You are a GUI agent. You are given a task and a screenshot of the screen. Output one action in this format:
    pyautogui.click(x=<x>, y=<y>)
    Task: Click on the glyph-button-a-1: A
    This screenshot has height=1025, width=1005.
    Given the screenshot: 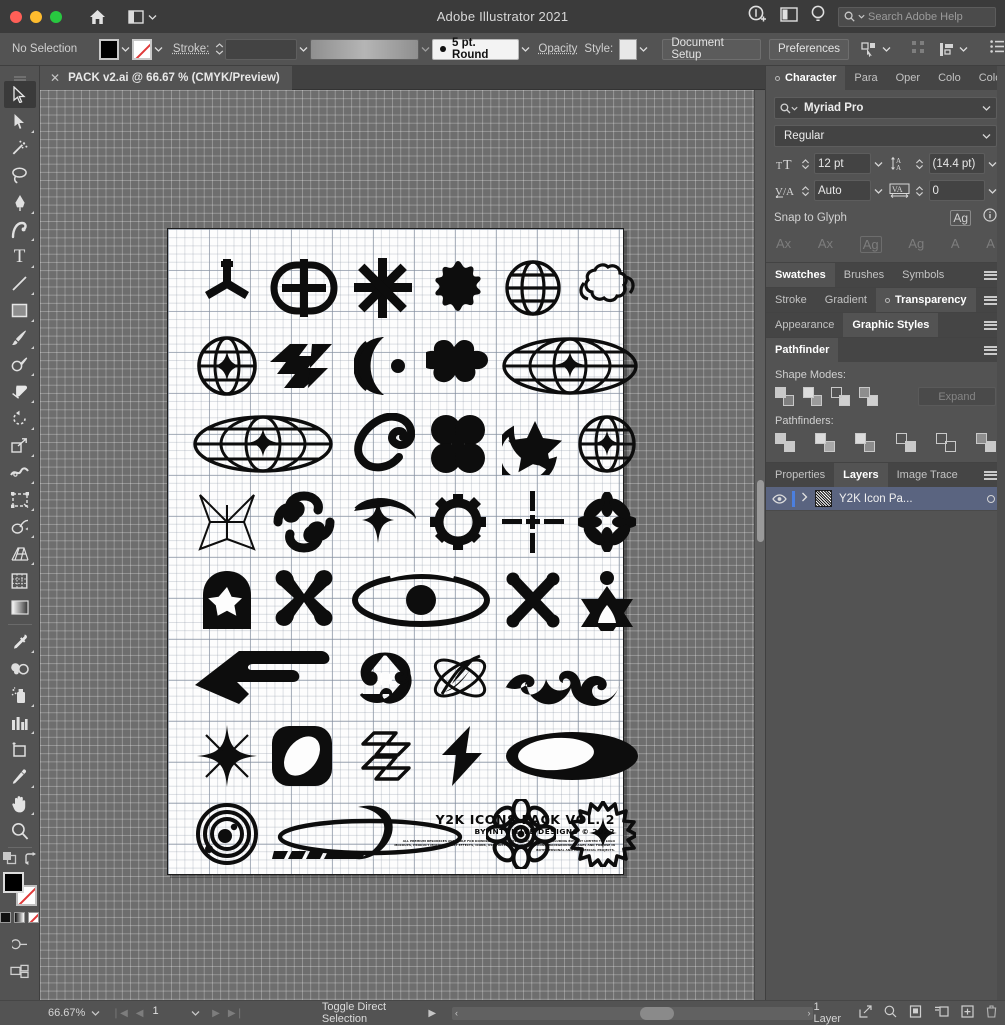 What is the action you would take?
    pyautogui.click(x=955, y=244)
    